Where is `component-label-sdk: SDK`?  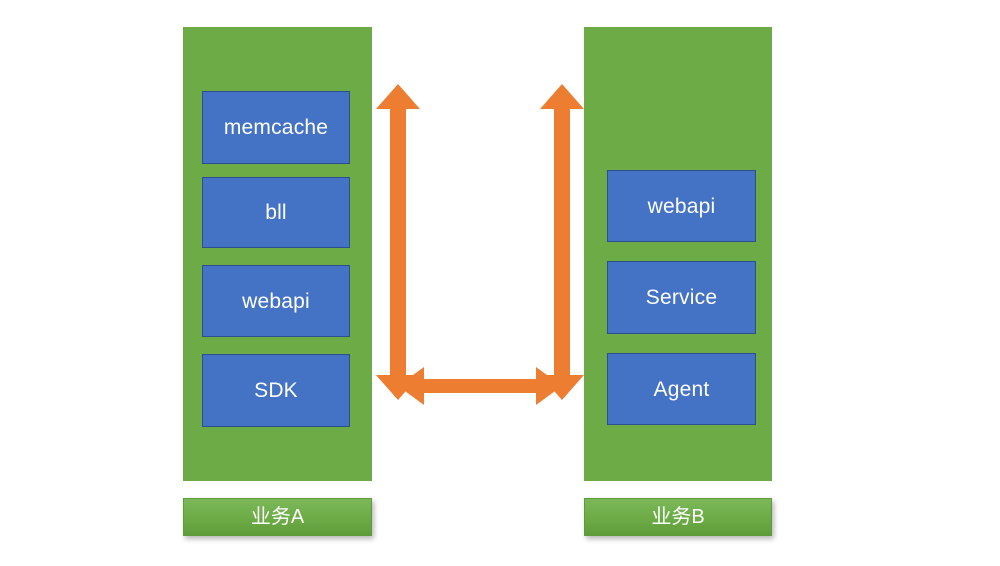
component-label-sdk: SDK is located at coordinates (276, 390).